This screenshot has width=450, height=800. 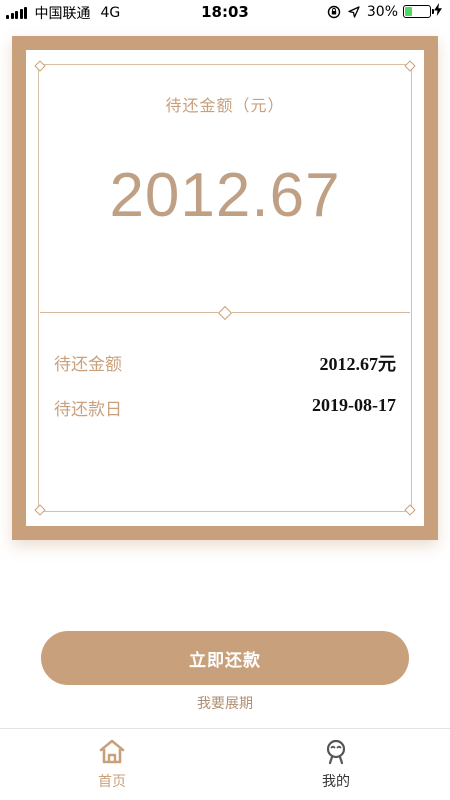 I want to click on battery-nub, so click(x=433, y=11).